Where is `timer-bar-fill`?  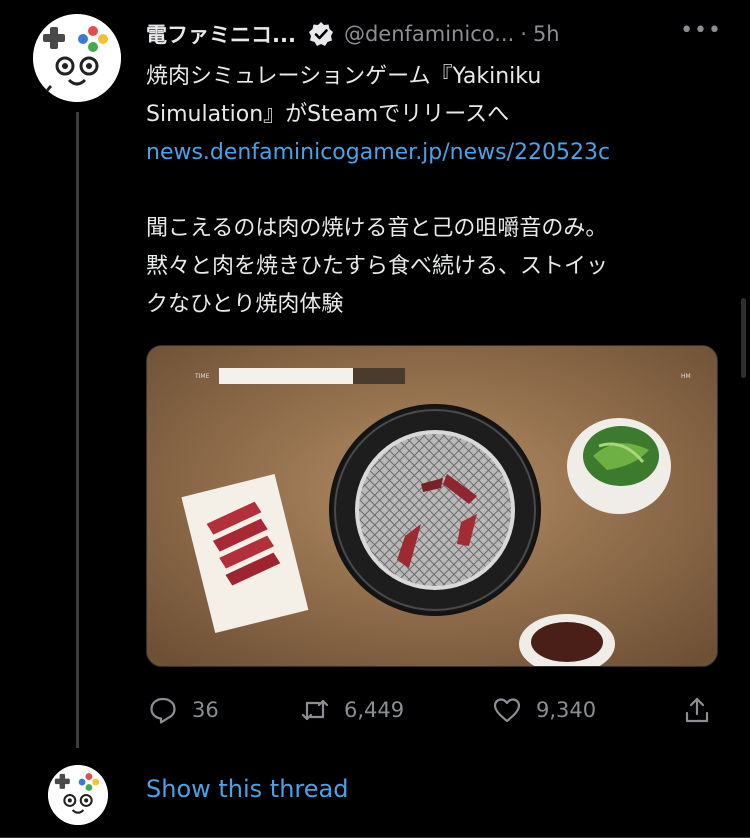
timer-bar-fill is located at coordinates (286, 376).